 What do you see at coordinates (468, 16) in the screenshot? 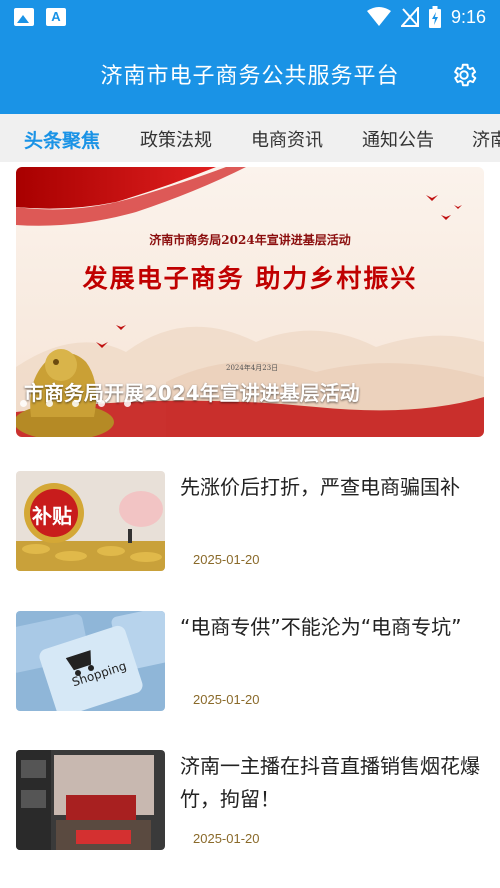
I see `clock: 9:16` at bounding box center [468, 16].